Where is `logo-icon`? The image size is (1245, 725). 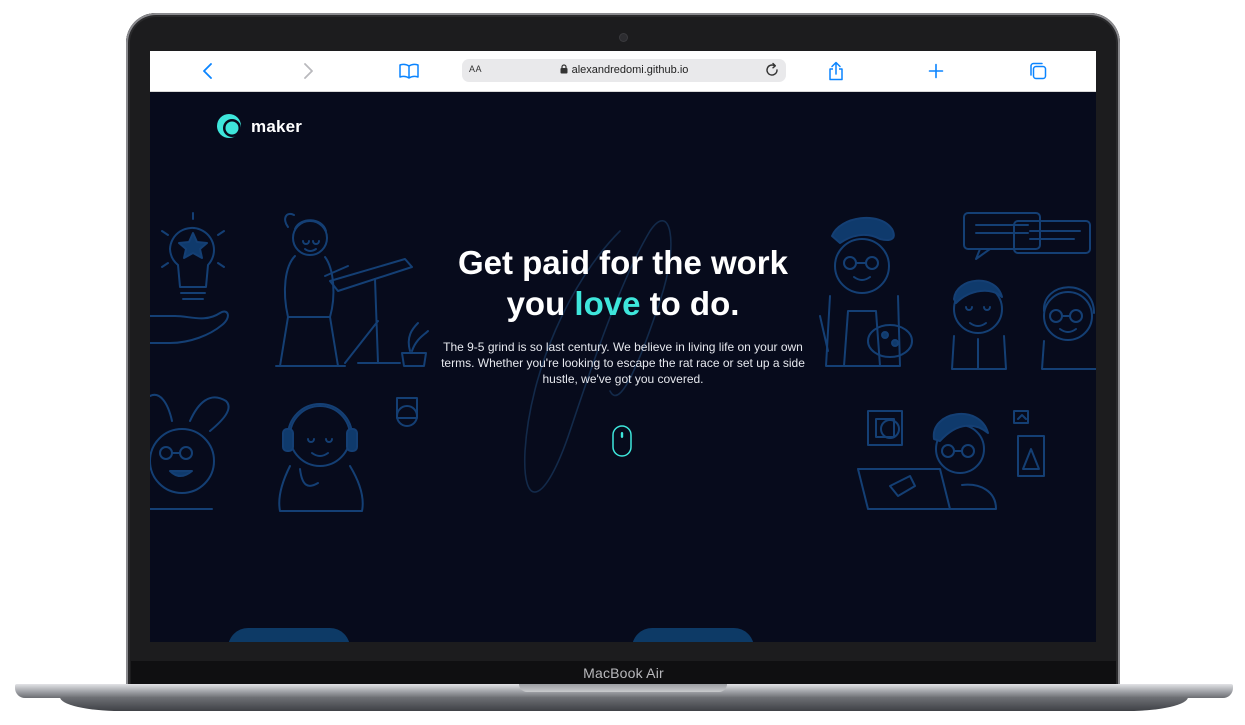 logo-icon is located at coordinates (229, 126).